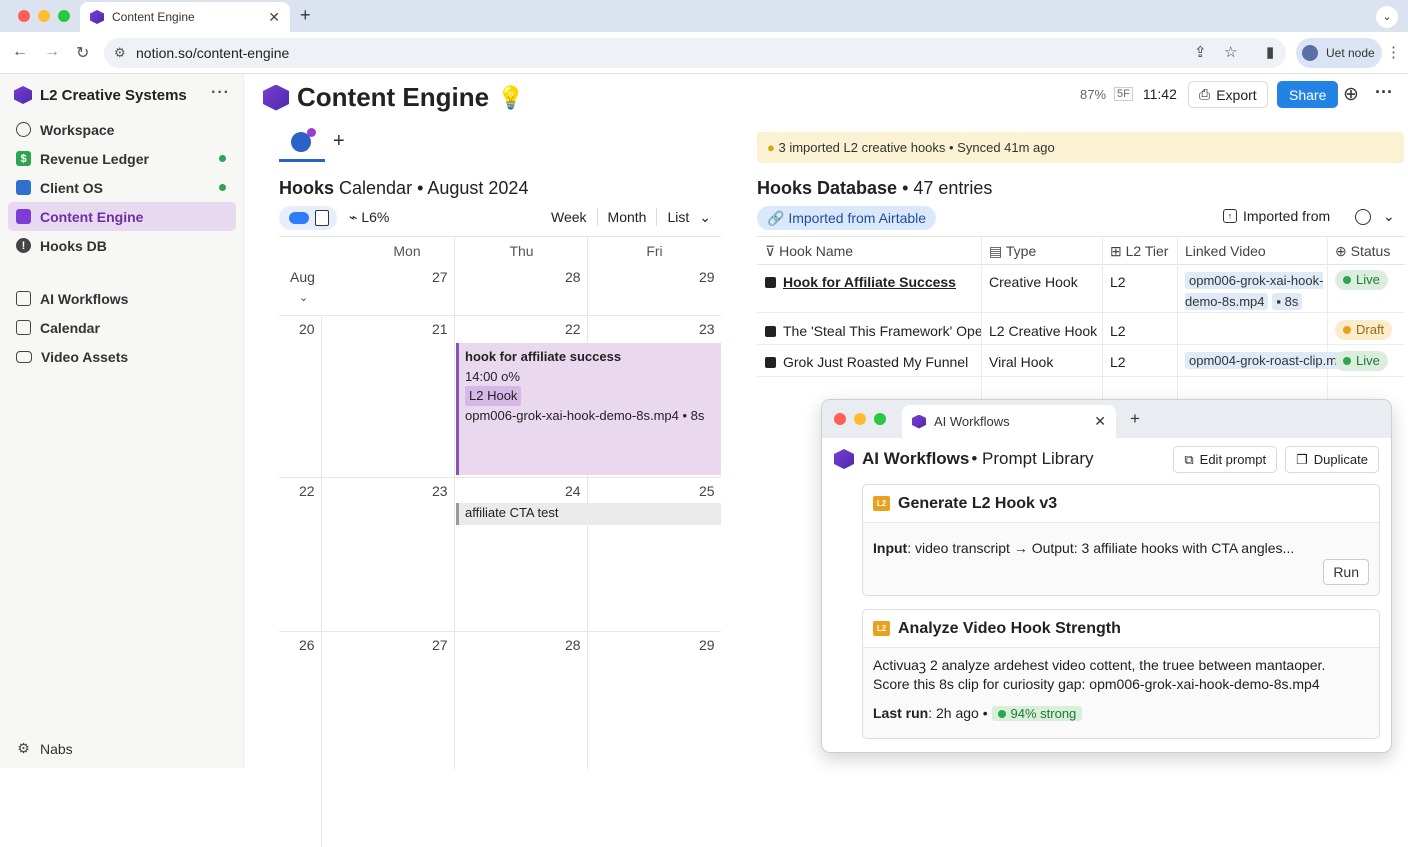 The height and width of the screenshot is (847, 1408). I want to click on view-list-button: List, so click(678, 217).